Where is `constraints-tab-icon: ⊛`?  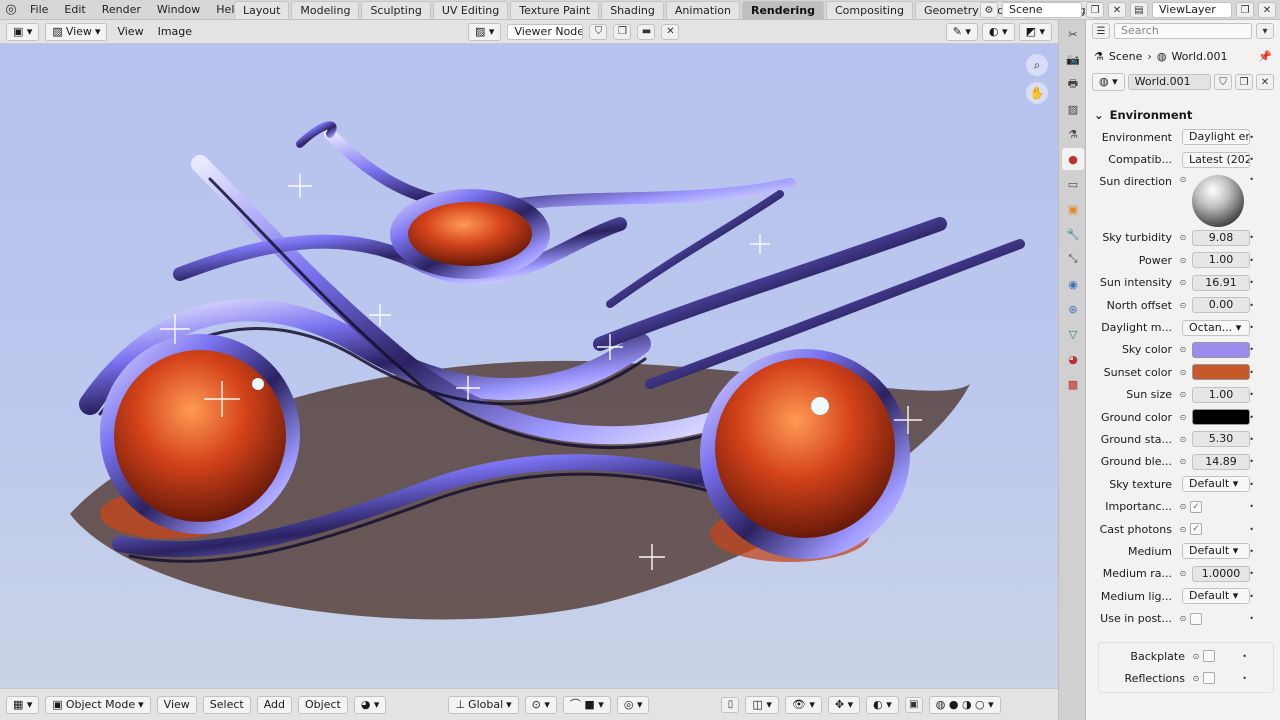 constraints-tab-icon: ⊛ is located at coordinates (1073, 309).